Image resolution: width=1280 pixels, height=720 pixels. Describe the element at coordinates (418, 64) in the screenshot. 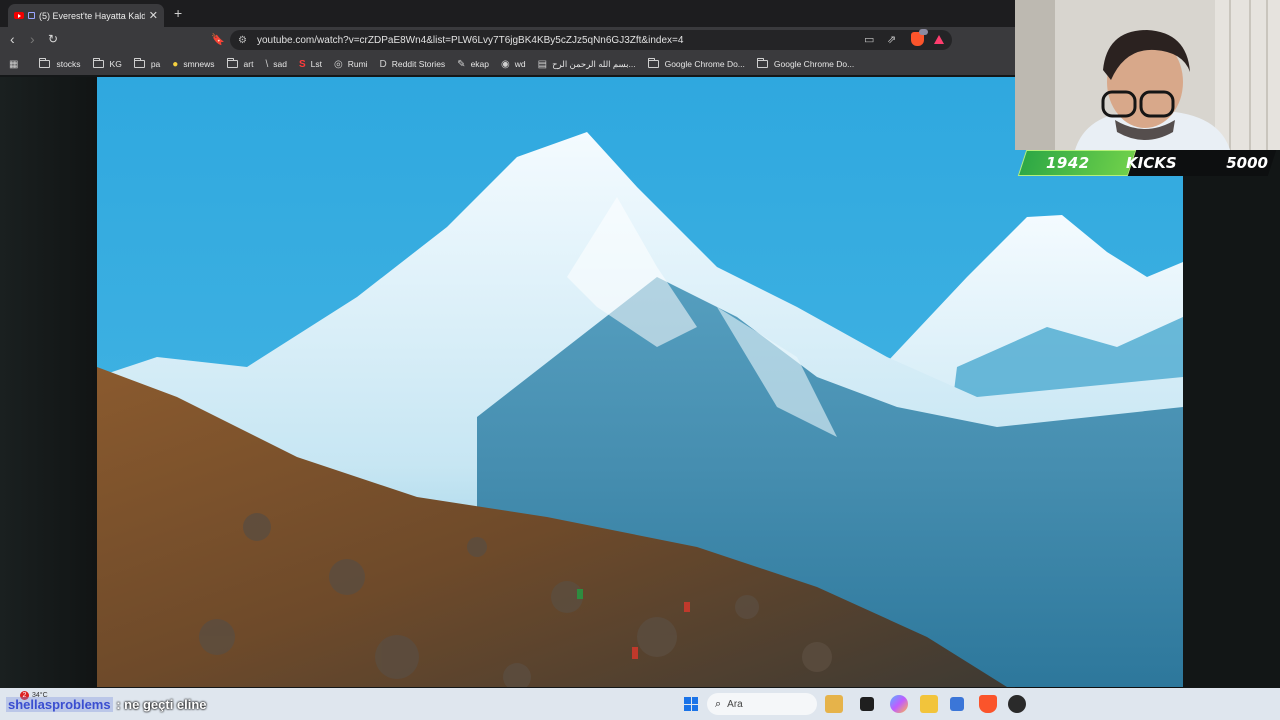

I see `bookmark-label: Reddit Stories` at that location.